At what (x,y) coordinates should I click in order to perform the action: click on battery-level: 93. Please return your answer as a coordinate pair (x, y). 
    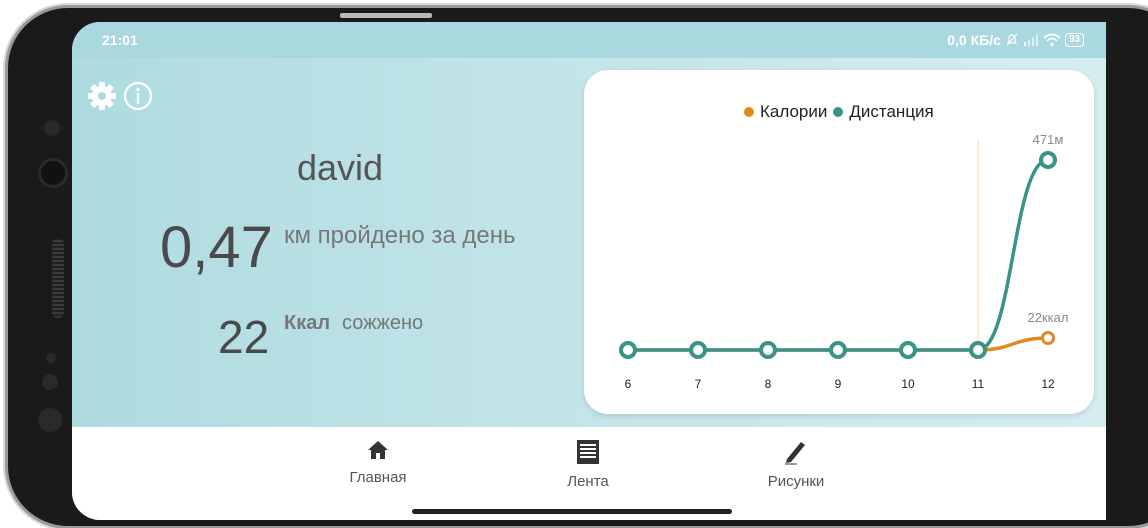
    Looking at the image, I should click on (1074, 40).